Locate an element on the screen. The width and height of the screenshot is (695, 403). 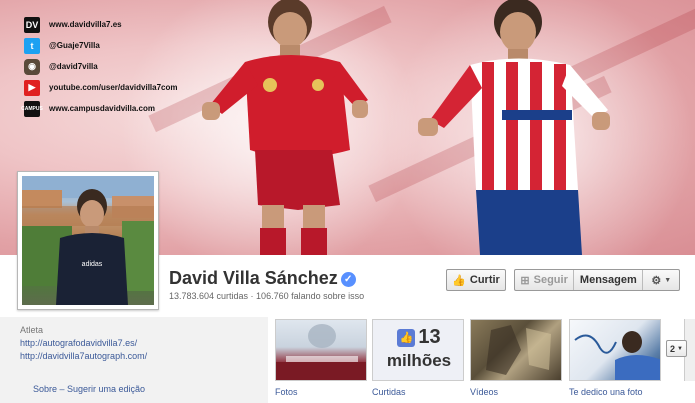
like-button-label: Curtir is located at coordinates (484, 280).